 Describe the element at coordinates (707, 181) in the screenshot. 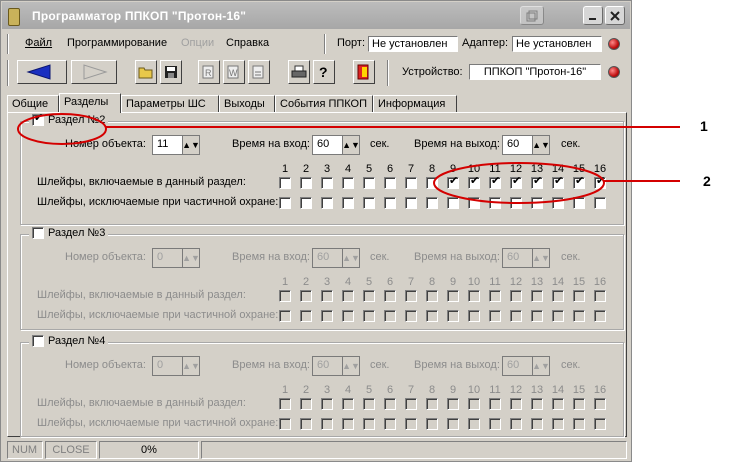

I see `callout-number-2: 2` at that location.